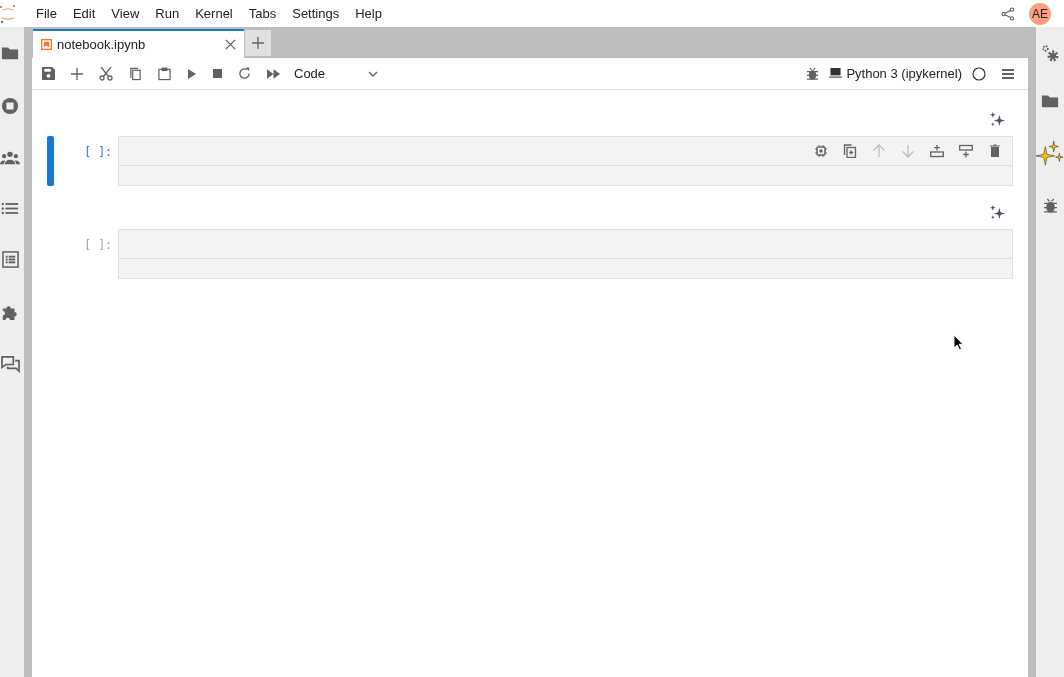 The image size is (1064, 677). What do you see at coordinates (1008, 13) in the screenshot?
I see `share-icon` at bounding box center [1008, 13].